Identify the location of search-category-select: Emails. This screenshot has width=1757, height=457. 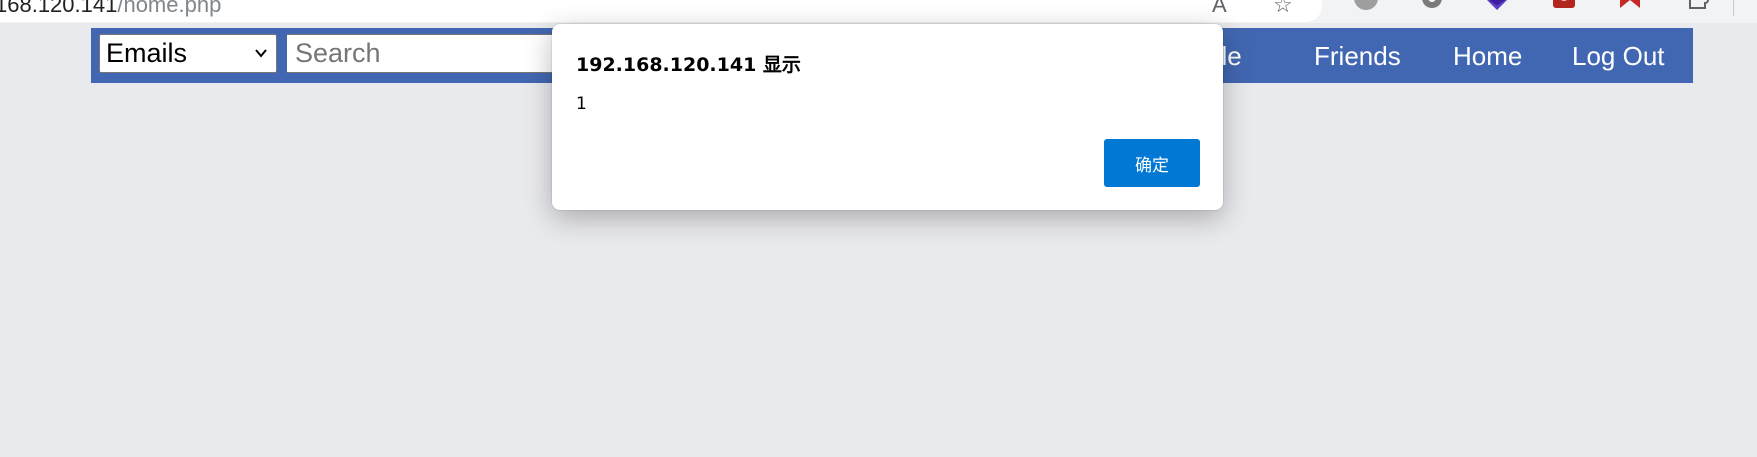
(188, 53).